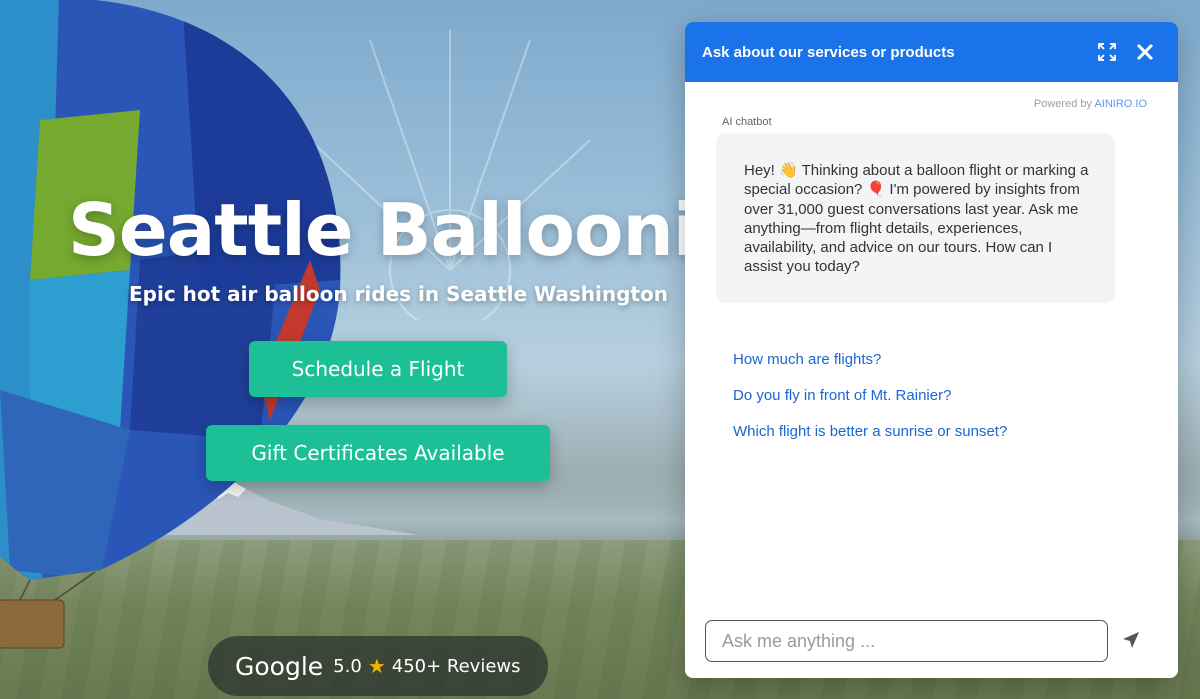  I want to click on suggestion-mt-rainier: Do you fly in front of Mt. Rainier?, so click(842, 395).